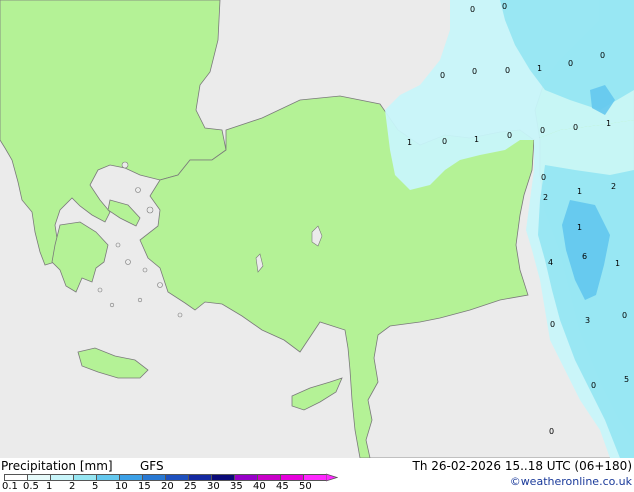  What do you see at coordinates (259, 486) in the screenshot?
I see `color-scale-label: 40` at bounding box center [259, 486].